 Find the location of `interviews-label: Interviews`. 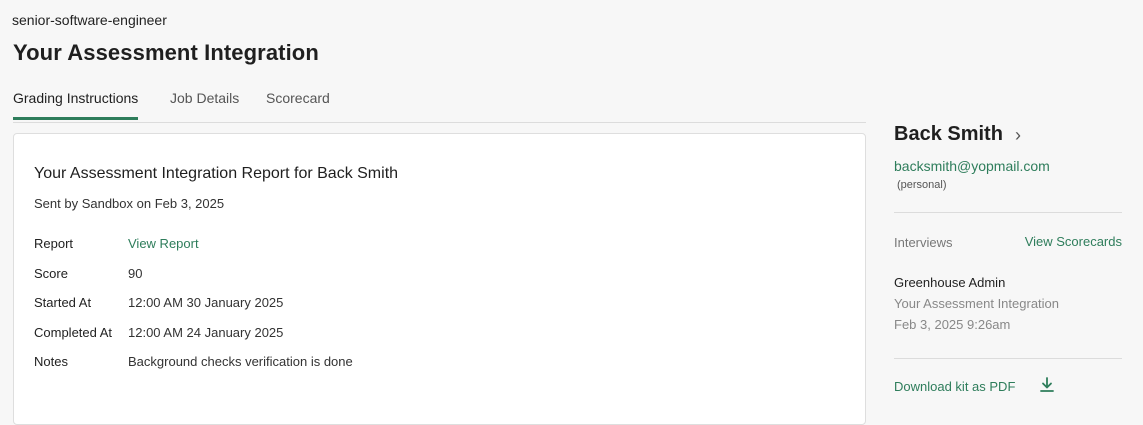

interviews-label: Interviews is located at coordinates (923, 242).